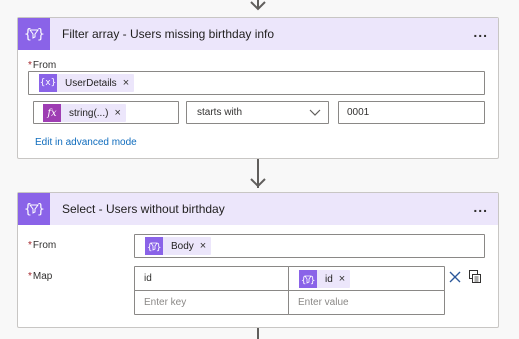 This screenshot has width=519, height=339. What do you see at coordinates (455, 277) in the screenshot?
I see `delete-row-icon` at bounding box center [455, 277].